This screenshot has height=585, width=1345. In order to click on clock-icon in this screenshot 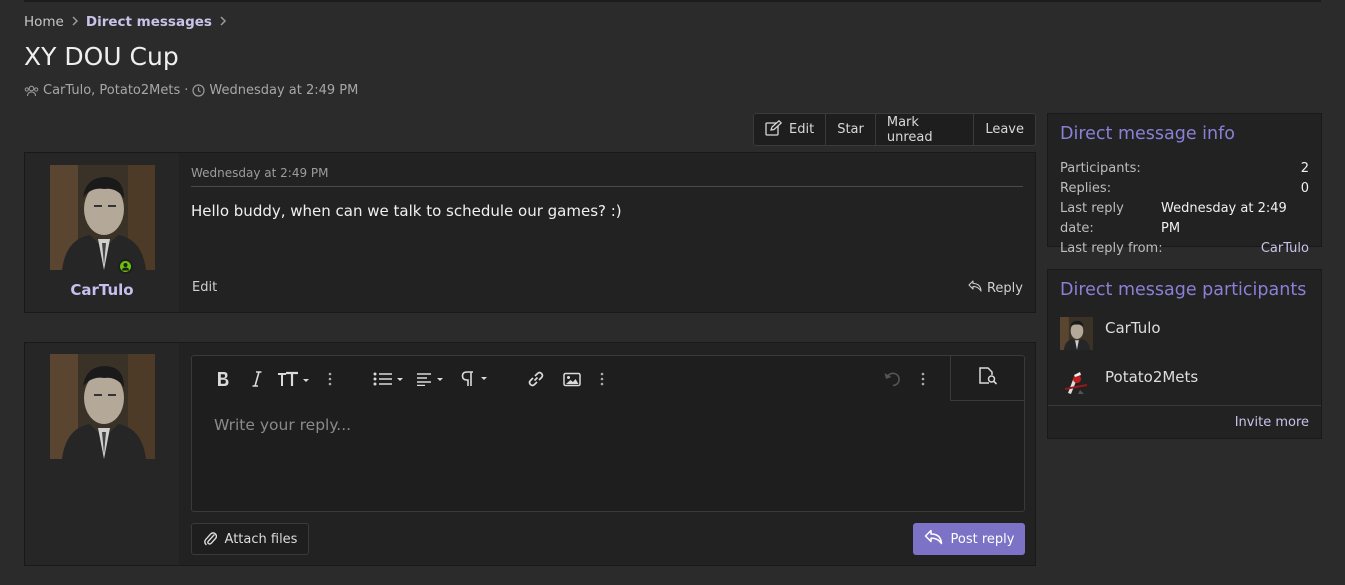, I will do `click(198, 90)`.